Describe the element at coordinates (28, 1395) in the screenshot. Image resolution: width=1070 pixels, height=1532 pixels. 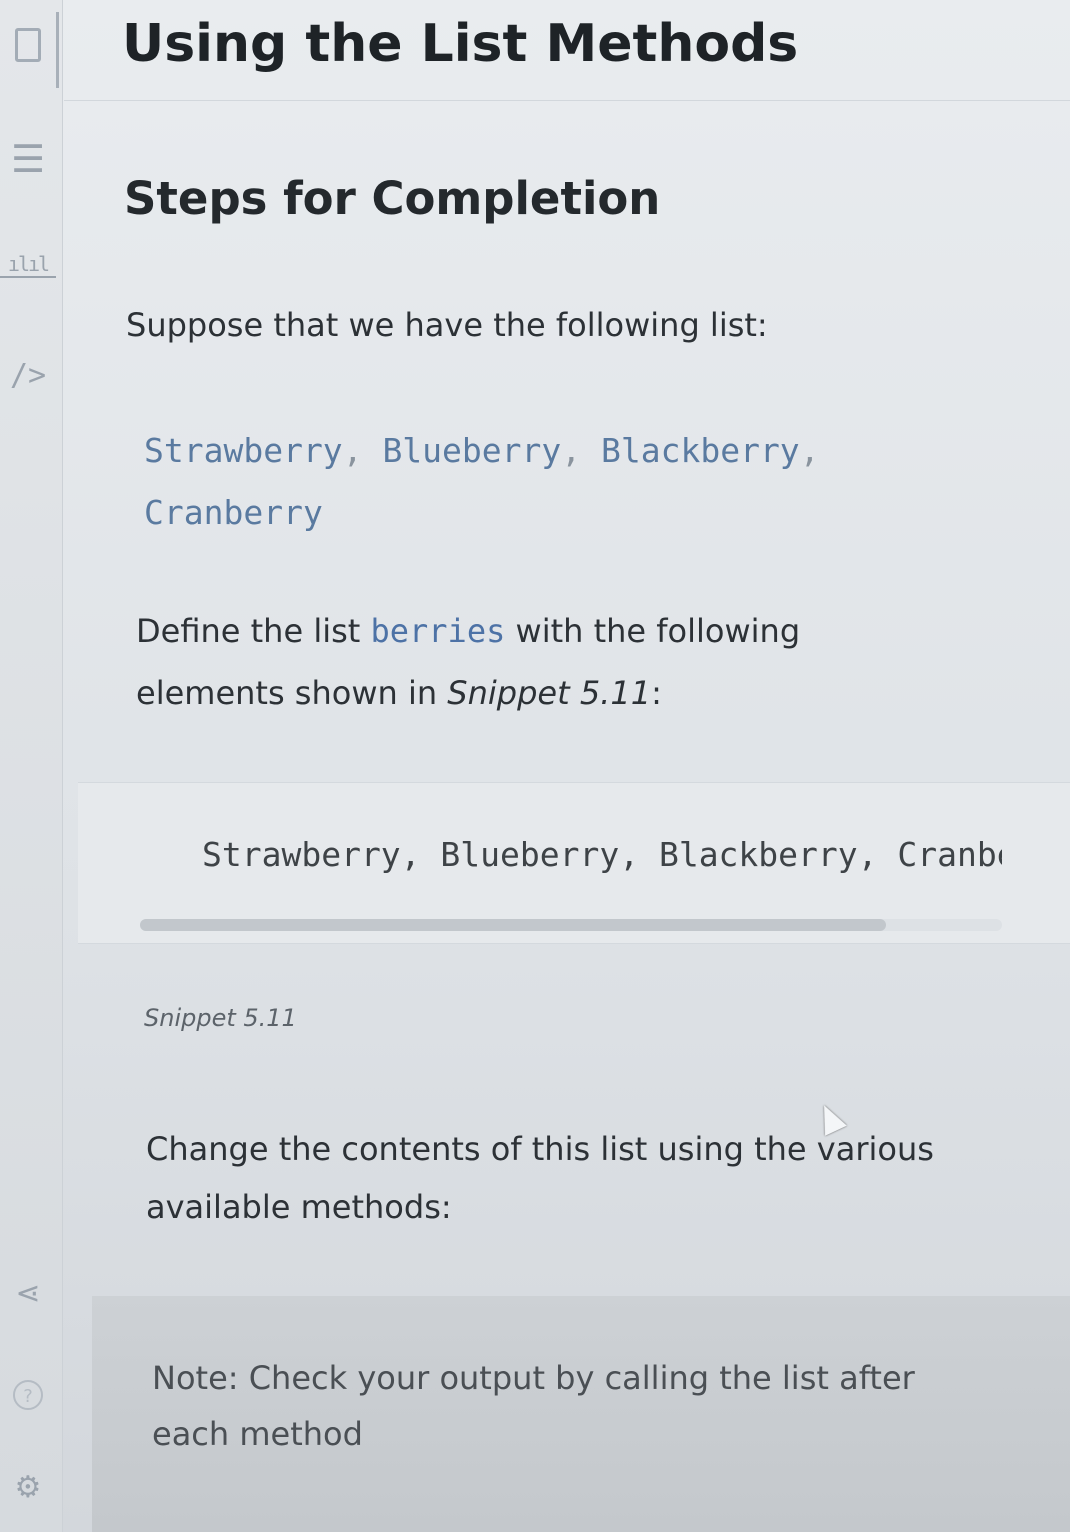
I see `help-icon: ?` at that location.